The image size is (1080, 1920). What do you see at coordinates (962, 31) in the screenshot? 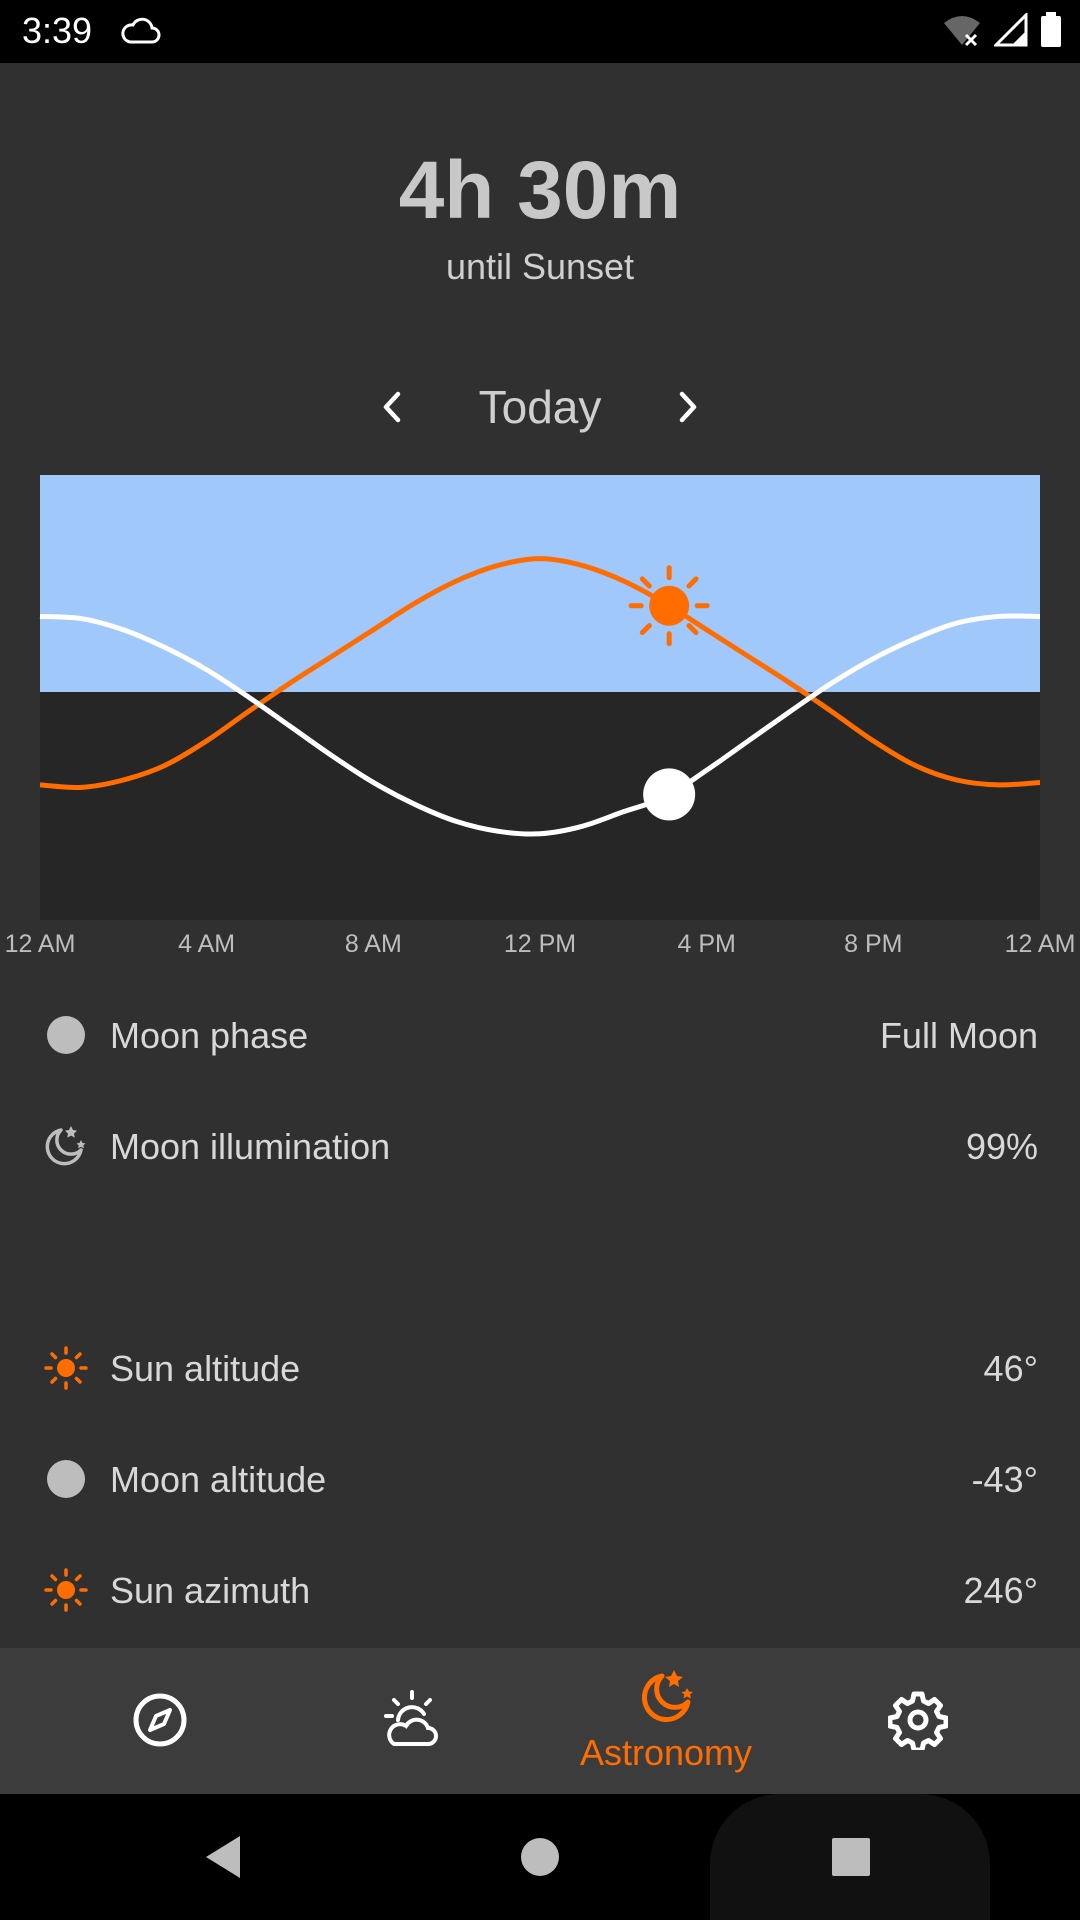
I see `wifi-off-icon` at bounding box center [962, 31].